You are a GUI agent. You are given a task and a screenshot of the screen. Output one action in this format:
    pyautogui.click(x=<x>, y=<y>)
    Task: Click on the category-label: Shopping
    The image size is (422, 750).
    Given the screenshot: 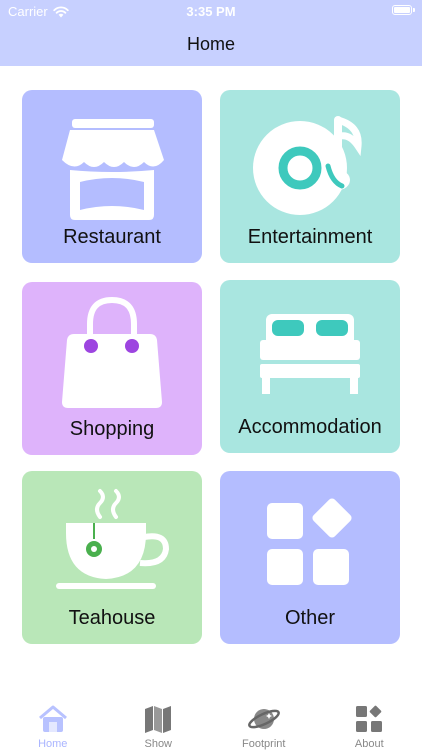 What is the action you would take?
    pyautogui.click(x=112, y=429)
    